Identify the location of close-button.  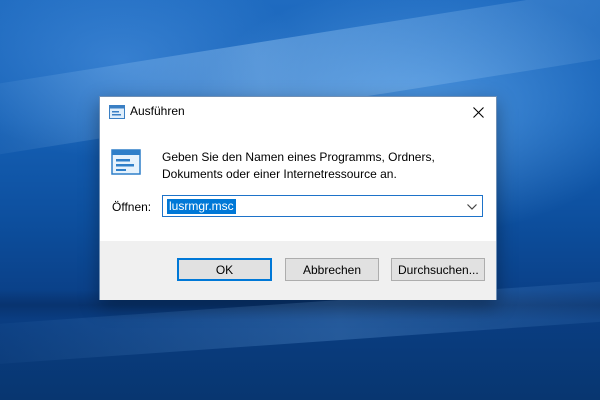
(478, 112).